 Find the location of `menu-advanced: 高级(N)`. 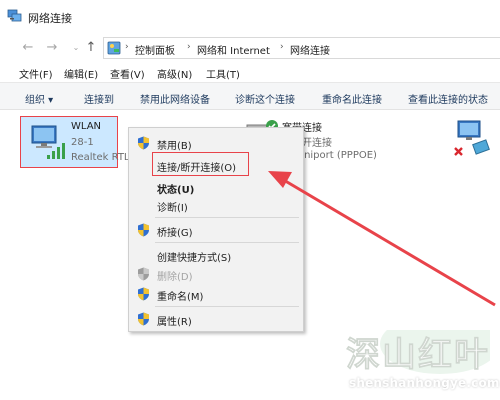

menu-advanced: 高级(N) is located at coordinates (174, 73).